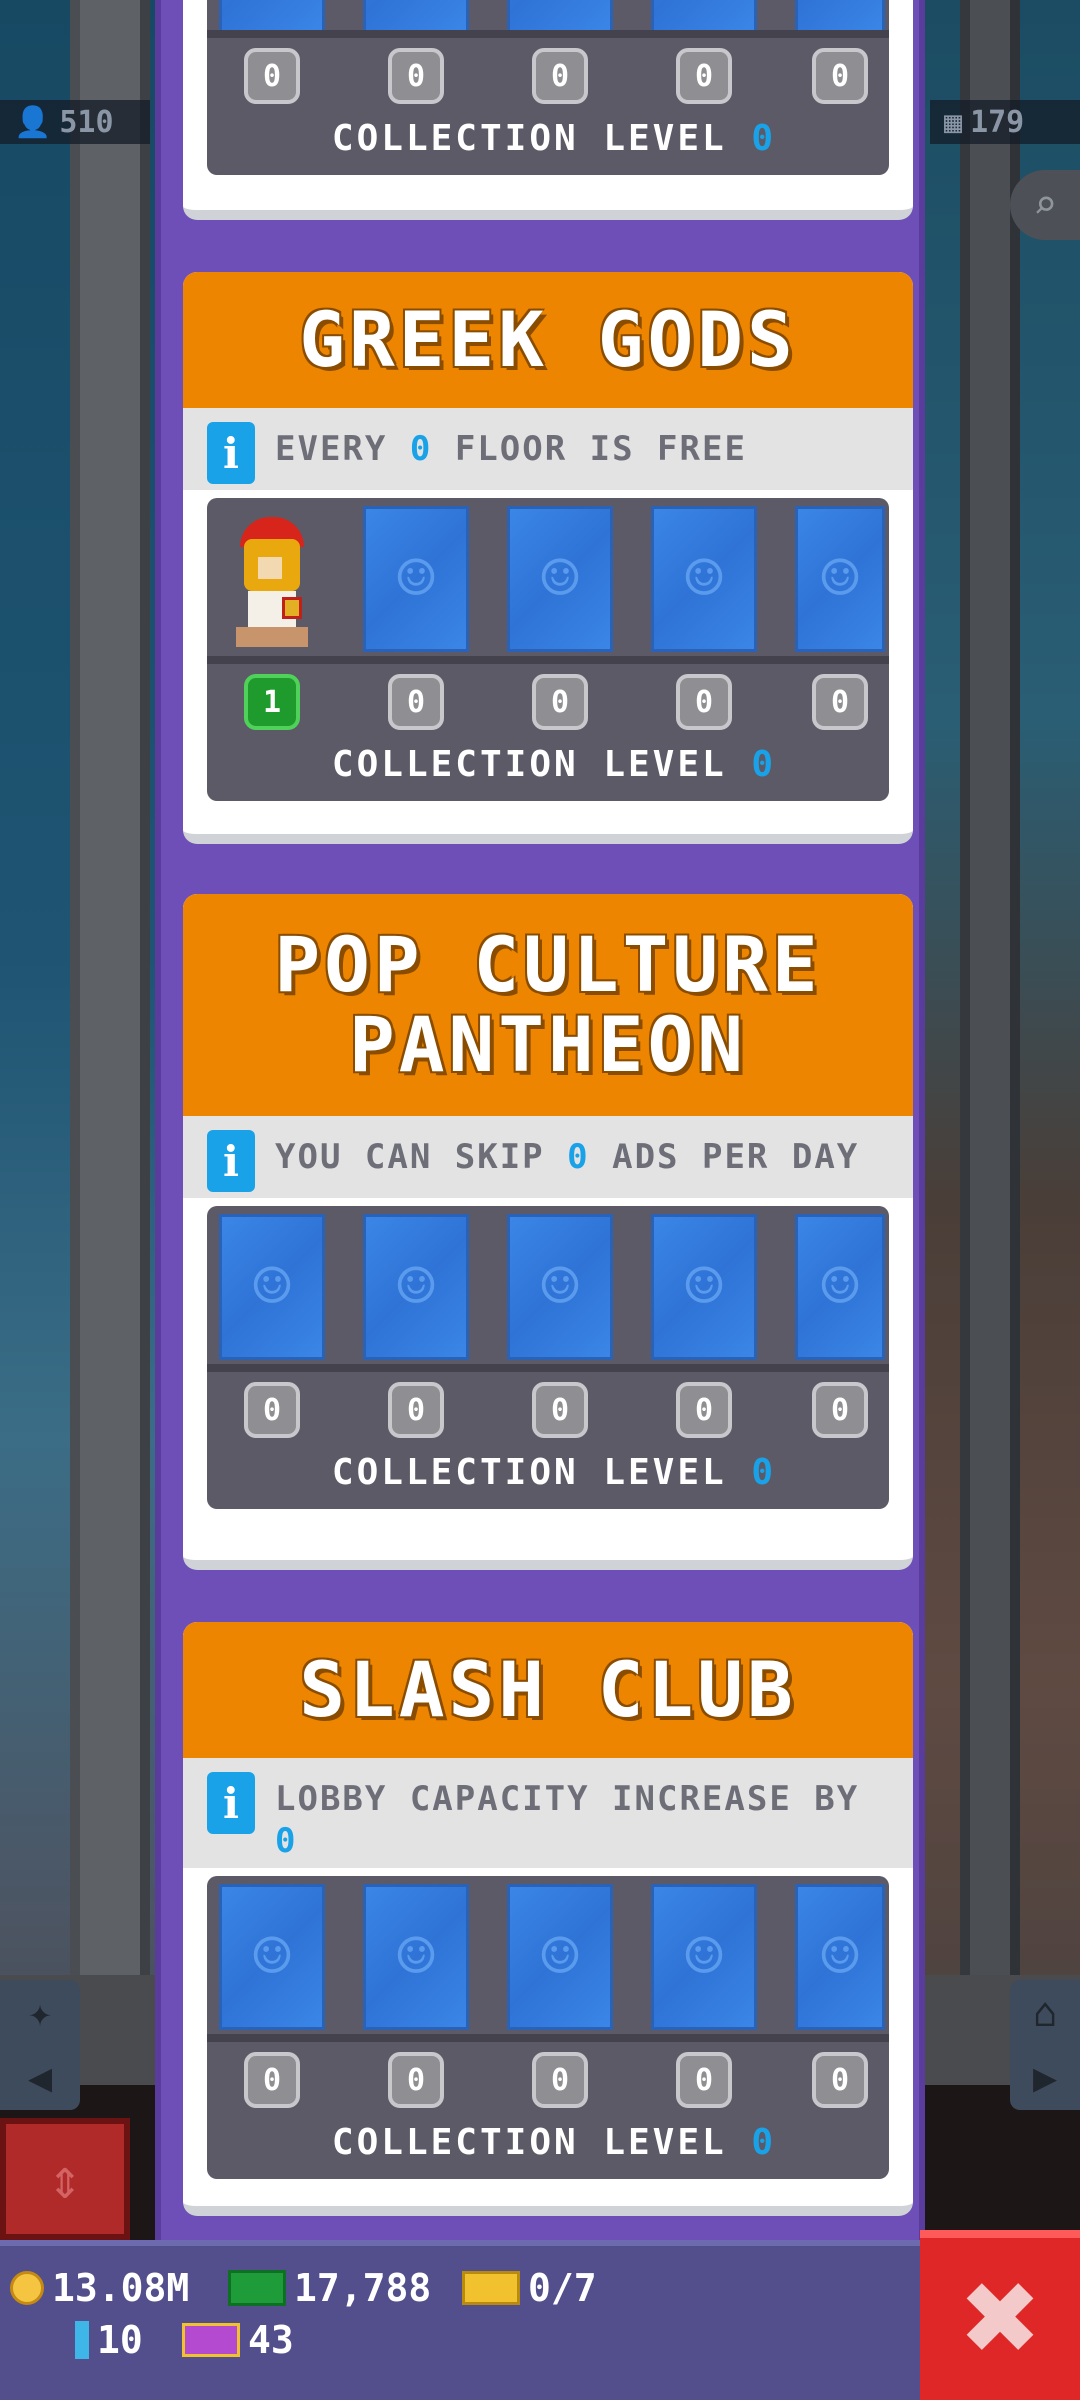  I want to click on collection-items-row: ☺ ☺ ☺ ☺ ☺, so click(554, 1289).